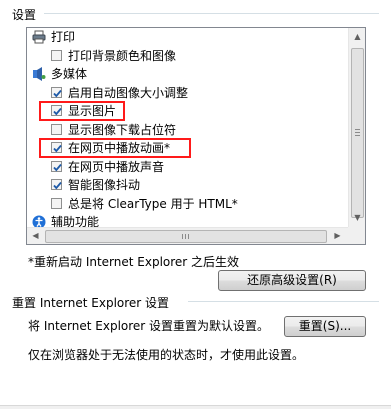  Describe the element at coordinates (153, 203) in the screenshot. I see `setting-label: 总是将 ClearType 用于 HTML*` at that location.